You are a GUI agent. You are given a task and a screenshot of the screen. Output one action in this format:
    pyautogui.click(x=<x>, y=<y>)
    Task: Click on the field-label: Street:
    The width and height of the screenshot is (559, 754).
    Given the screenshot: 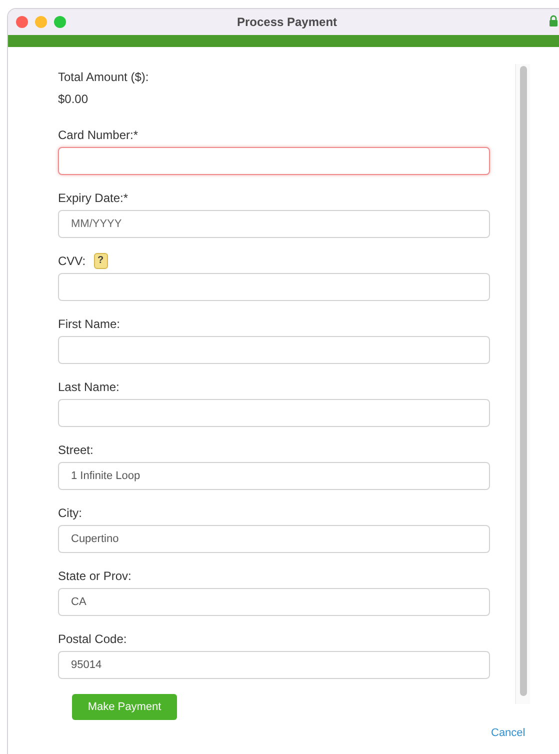 What is the action you would take?
    pyautogui.click(x=76, y=450)
    